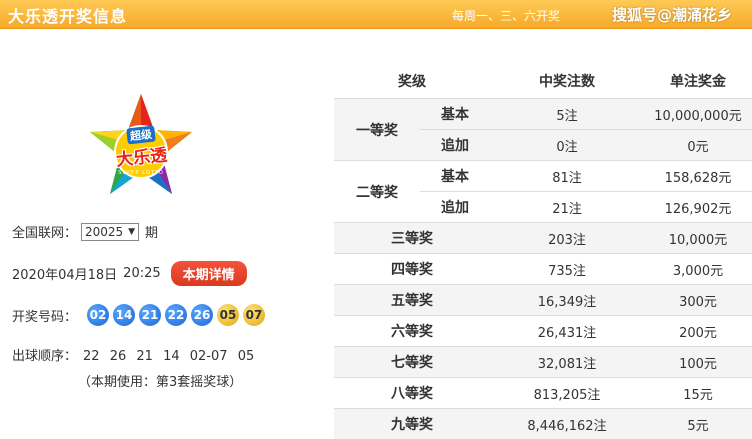  Describe the element at coordinates (567, 362) in the screenshot. I see `winner-count: 32,081注` at that location.